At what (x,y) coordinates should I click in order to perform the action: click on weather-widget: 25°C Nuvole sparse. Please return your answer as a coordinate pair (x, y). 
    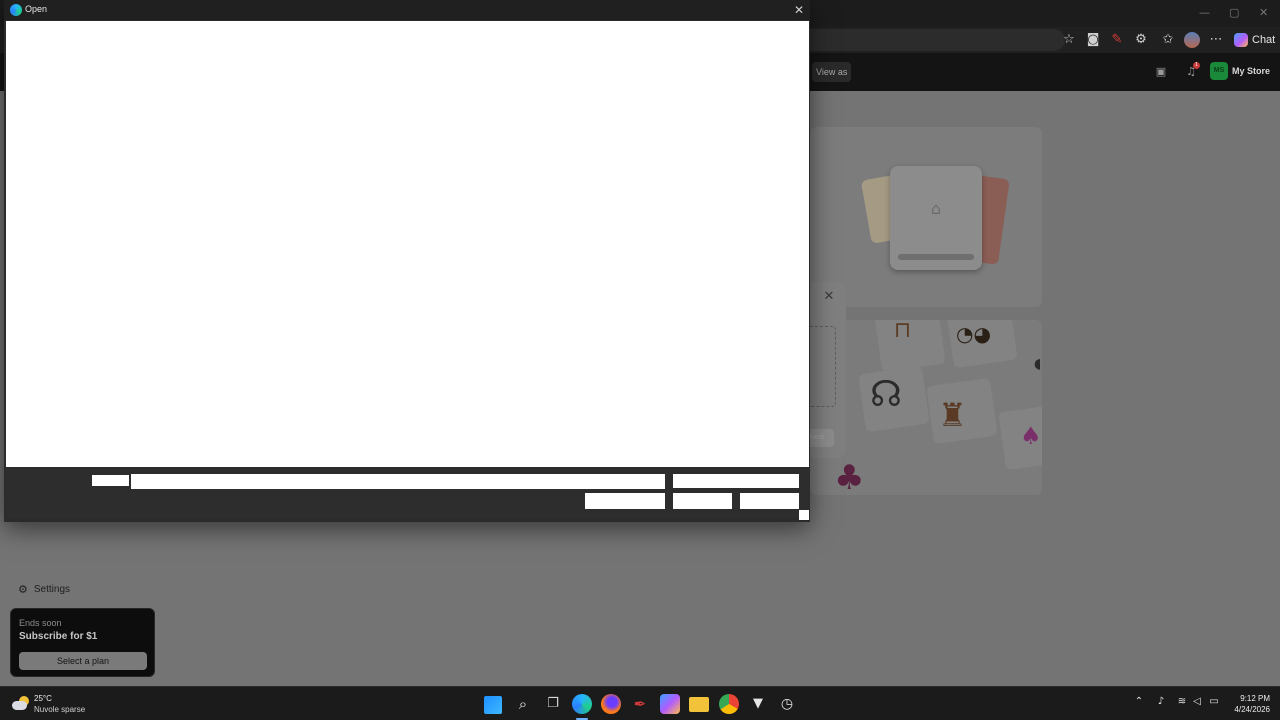
    Looking at the image, I should click on (48, 704).